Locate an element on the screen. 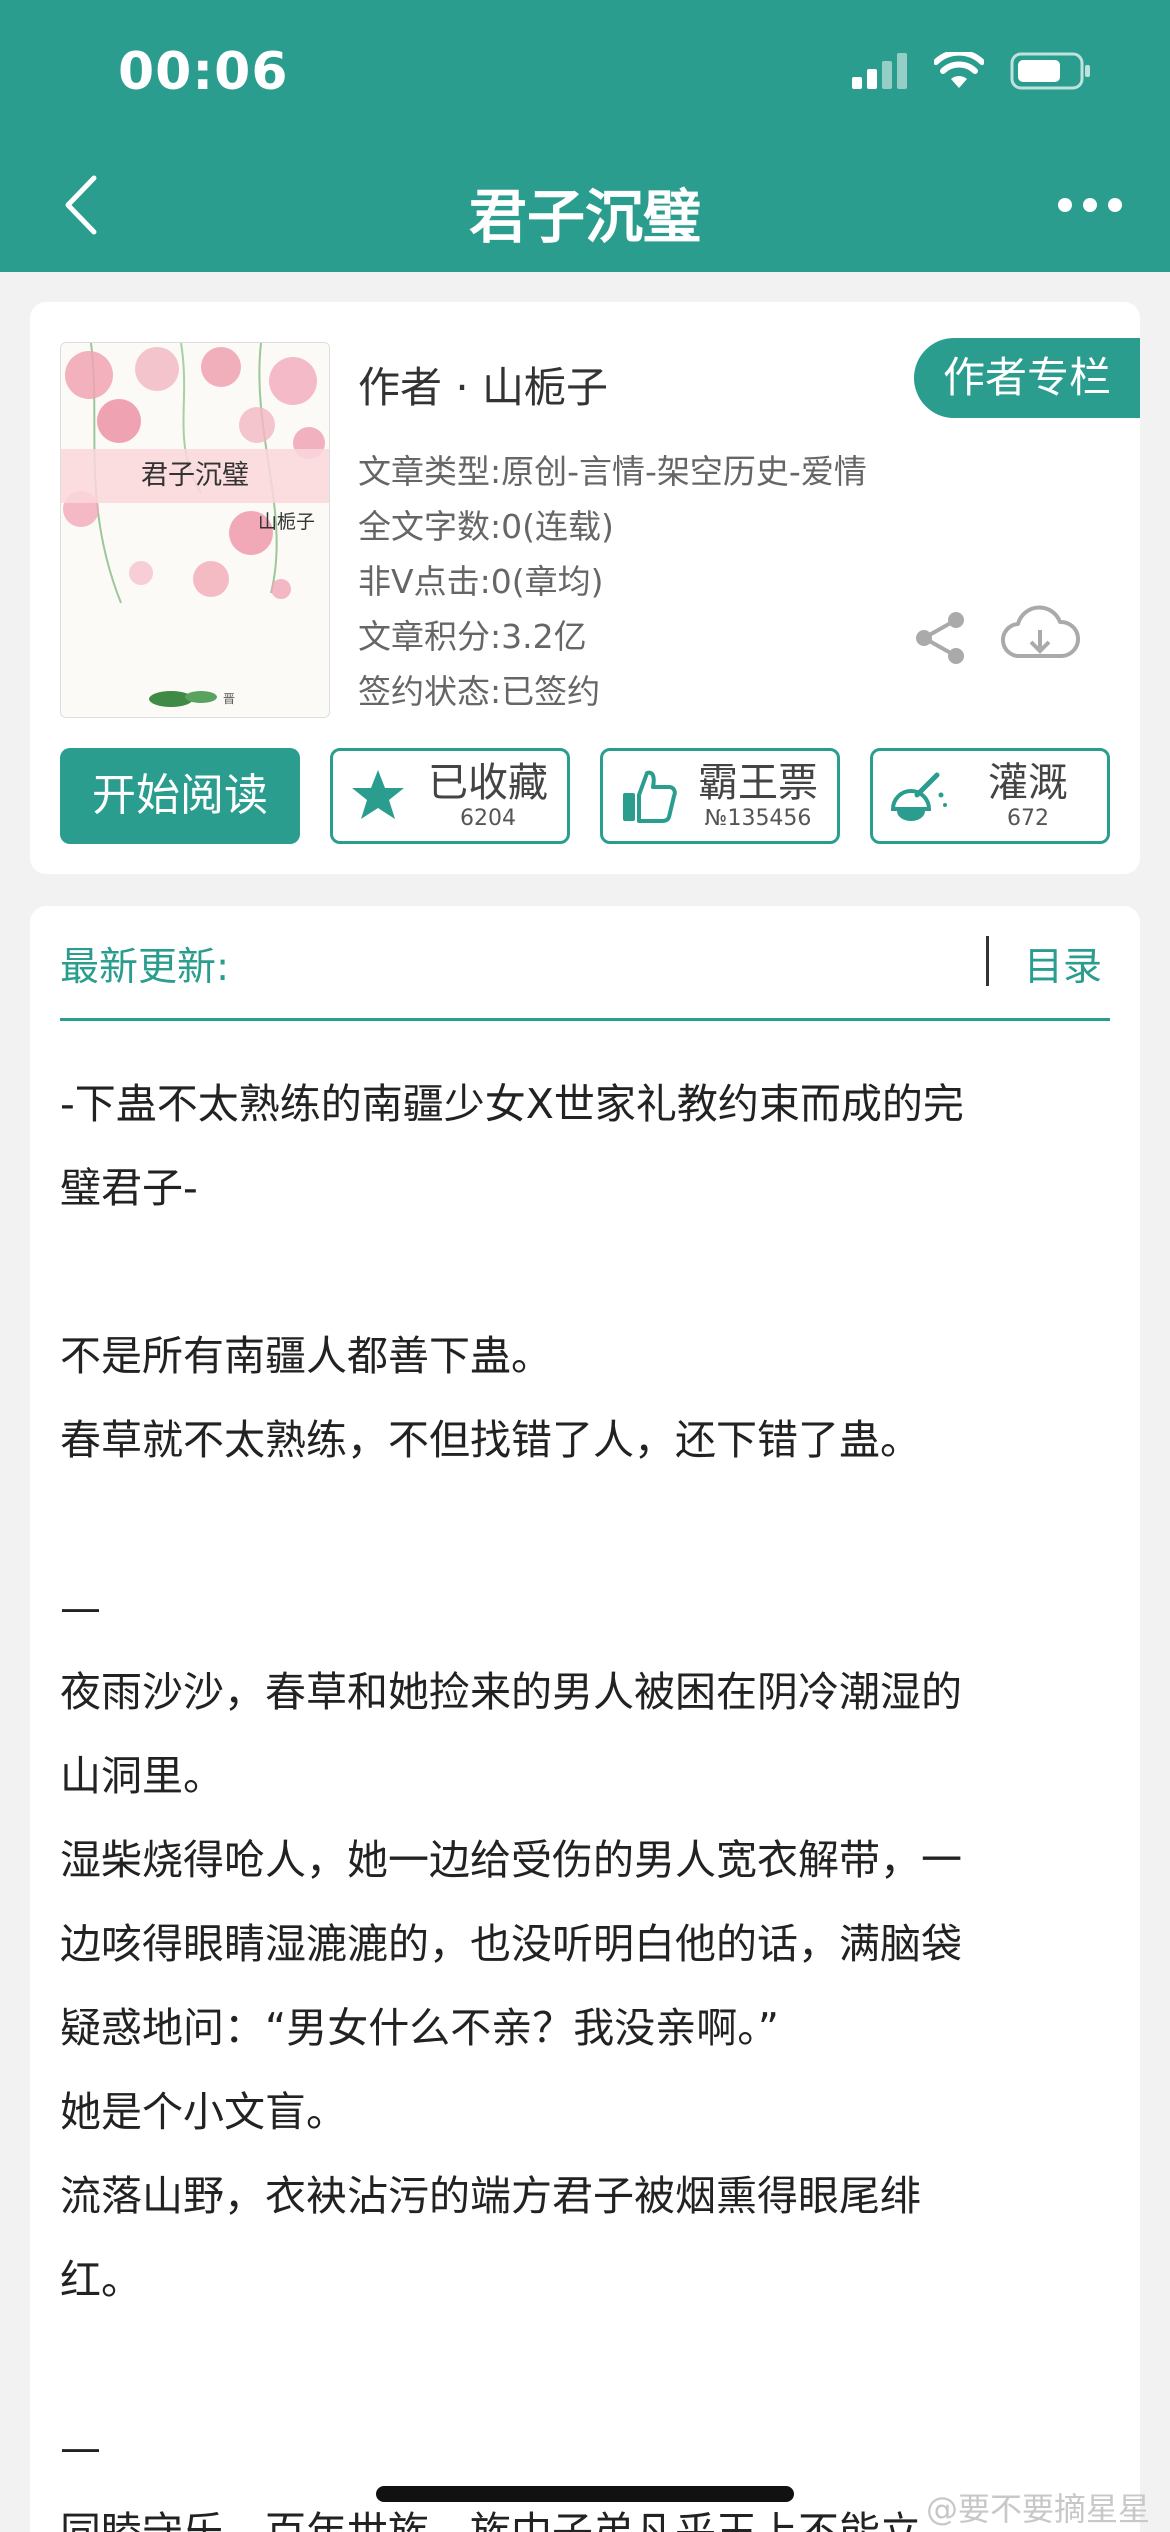 The image size is (1170, 2532). status-time: 00:06 is located at coordinates (203, 72).